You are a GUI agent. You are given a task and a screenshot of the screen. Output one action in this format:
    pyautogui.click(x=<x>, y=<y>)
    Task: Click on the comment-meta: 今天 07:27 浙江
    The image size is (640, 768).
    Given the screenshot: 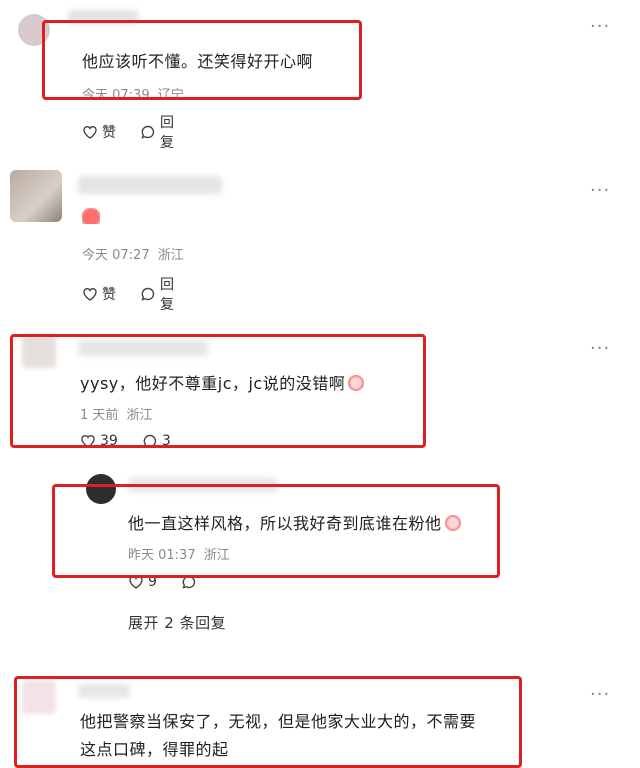 What is the action you would take?
    pyautogui.click(x=133, y=253)
    